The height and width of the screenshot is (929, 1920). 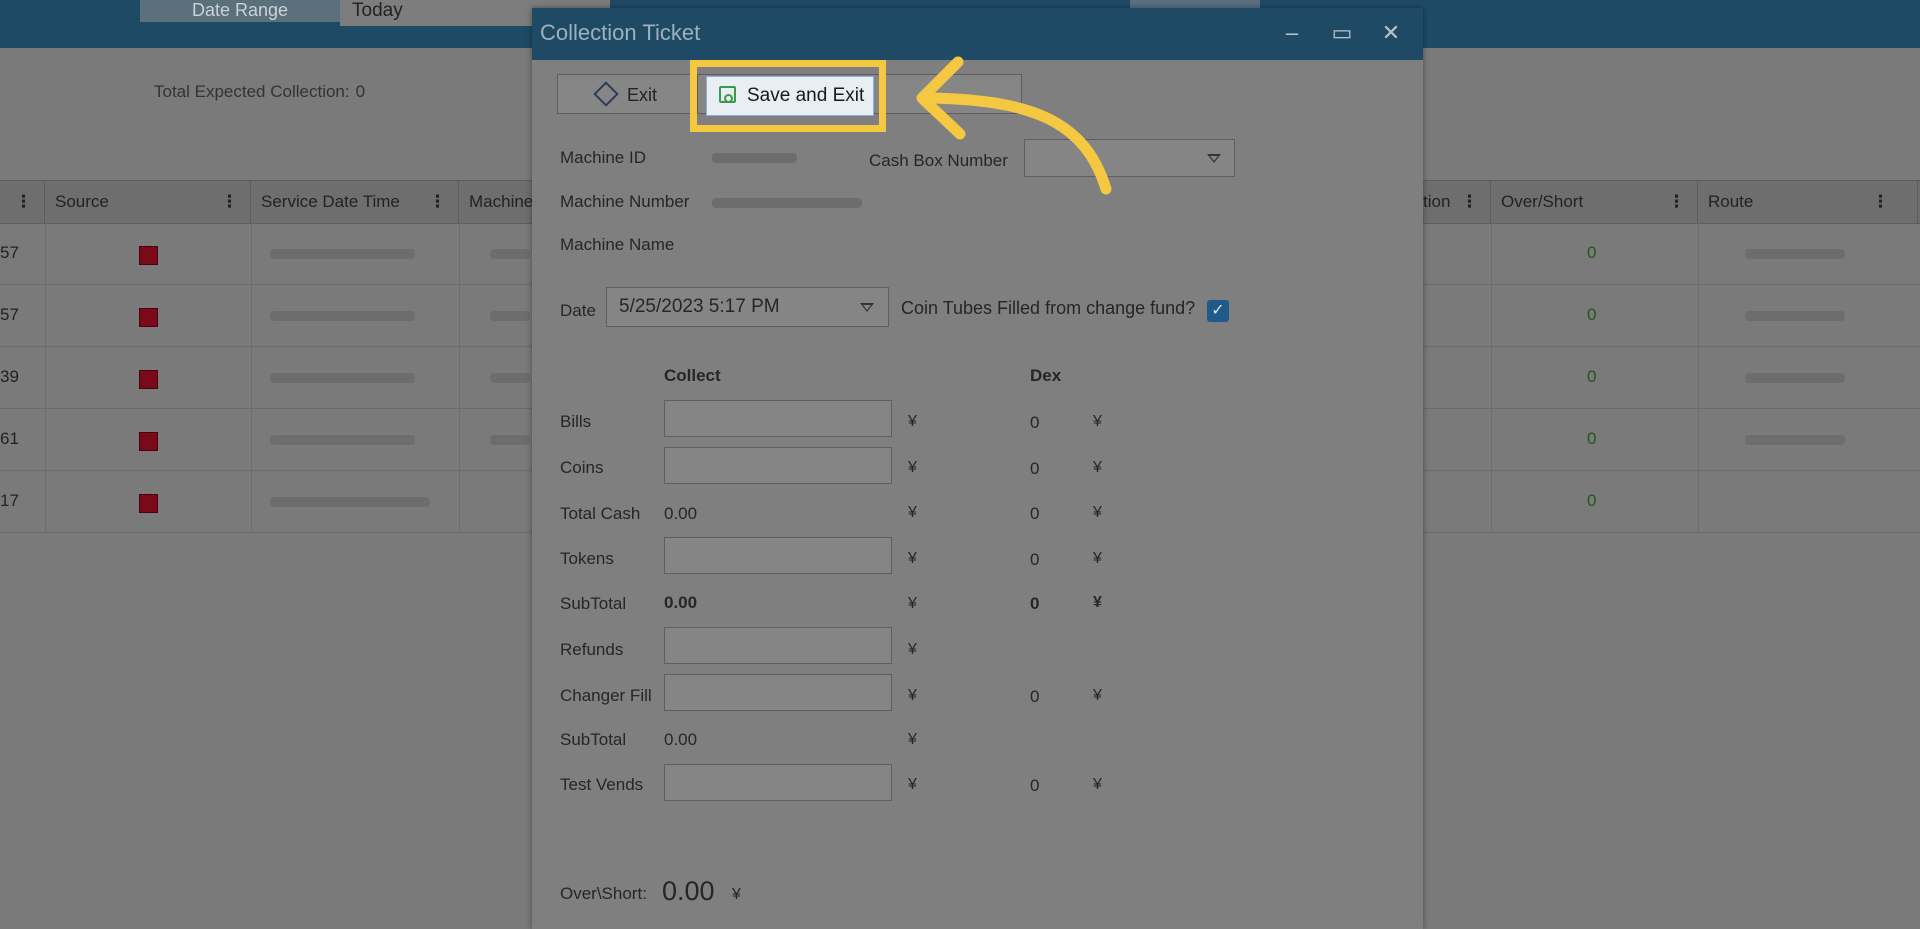 What do you see at coordinates (1018, 143) in the screenshot?
I see `arrow-curve` at bounding box center [1018, 143].